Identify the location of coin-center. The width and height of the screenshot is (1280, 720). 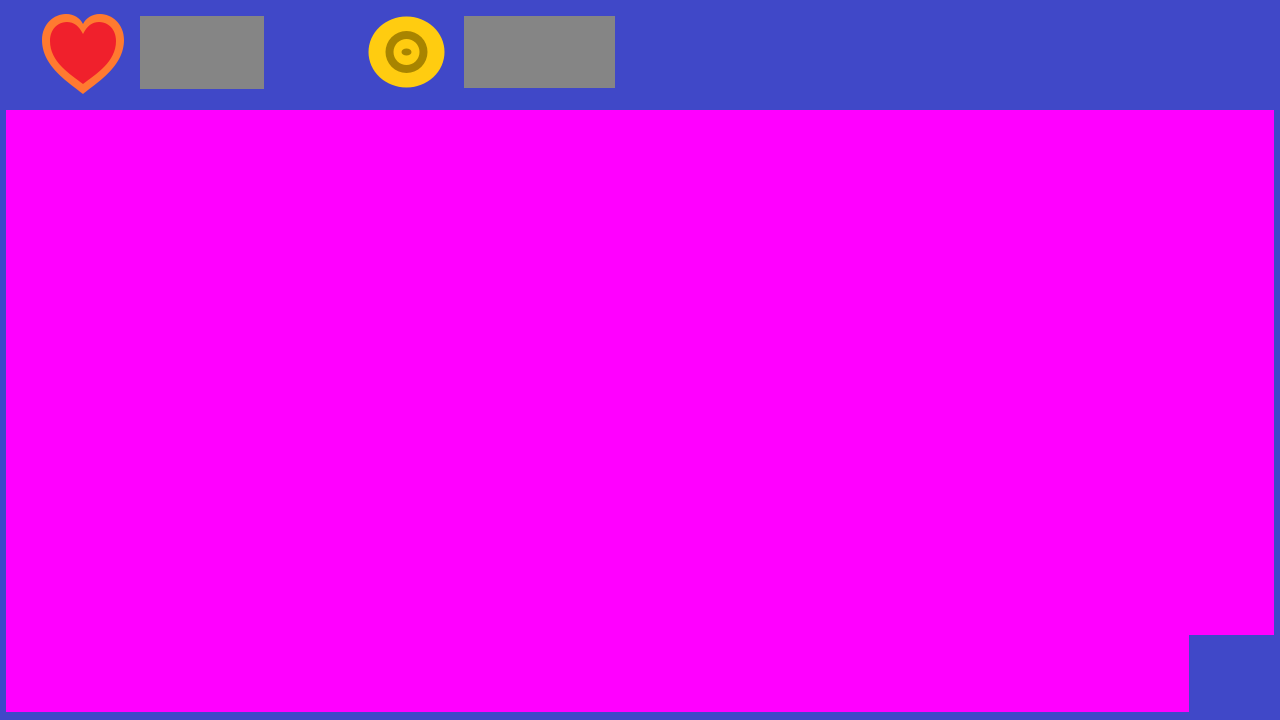
(406, 52).